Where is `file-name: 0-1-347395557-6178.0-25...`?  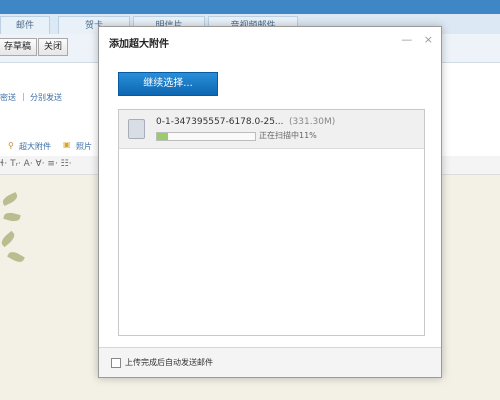 file-name: 0-1-347395557-6178.0-25... is located at coordinates (220, 122).